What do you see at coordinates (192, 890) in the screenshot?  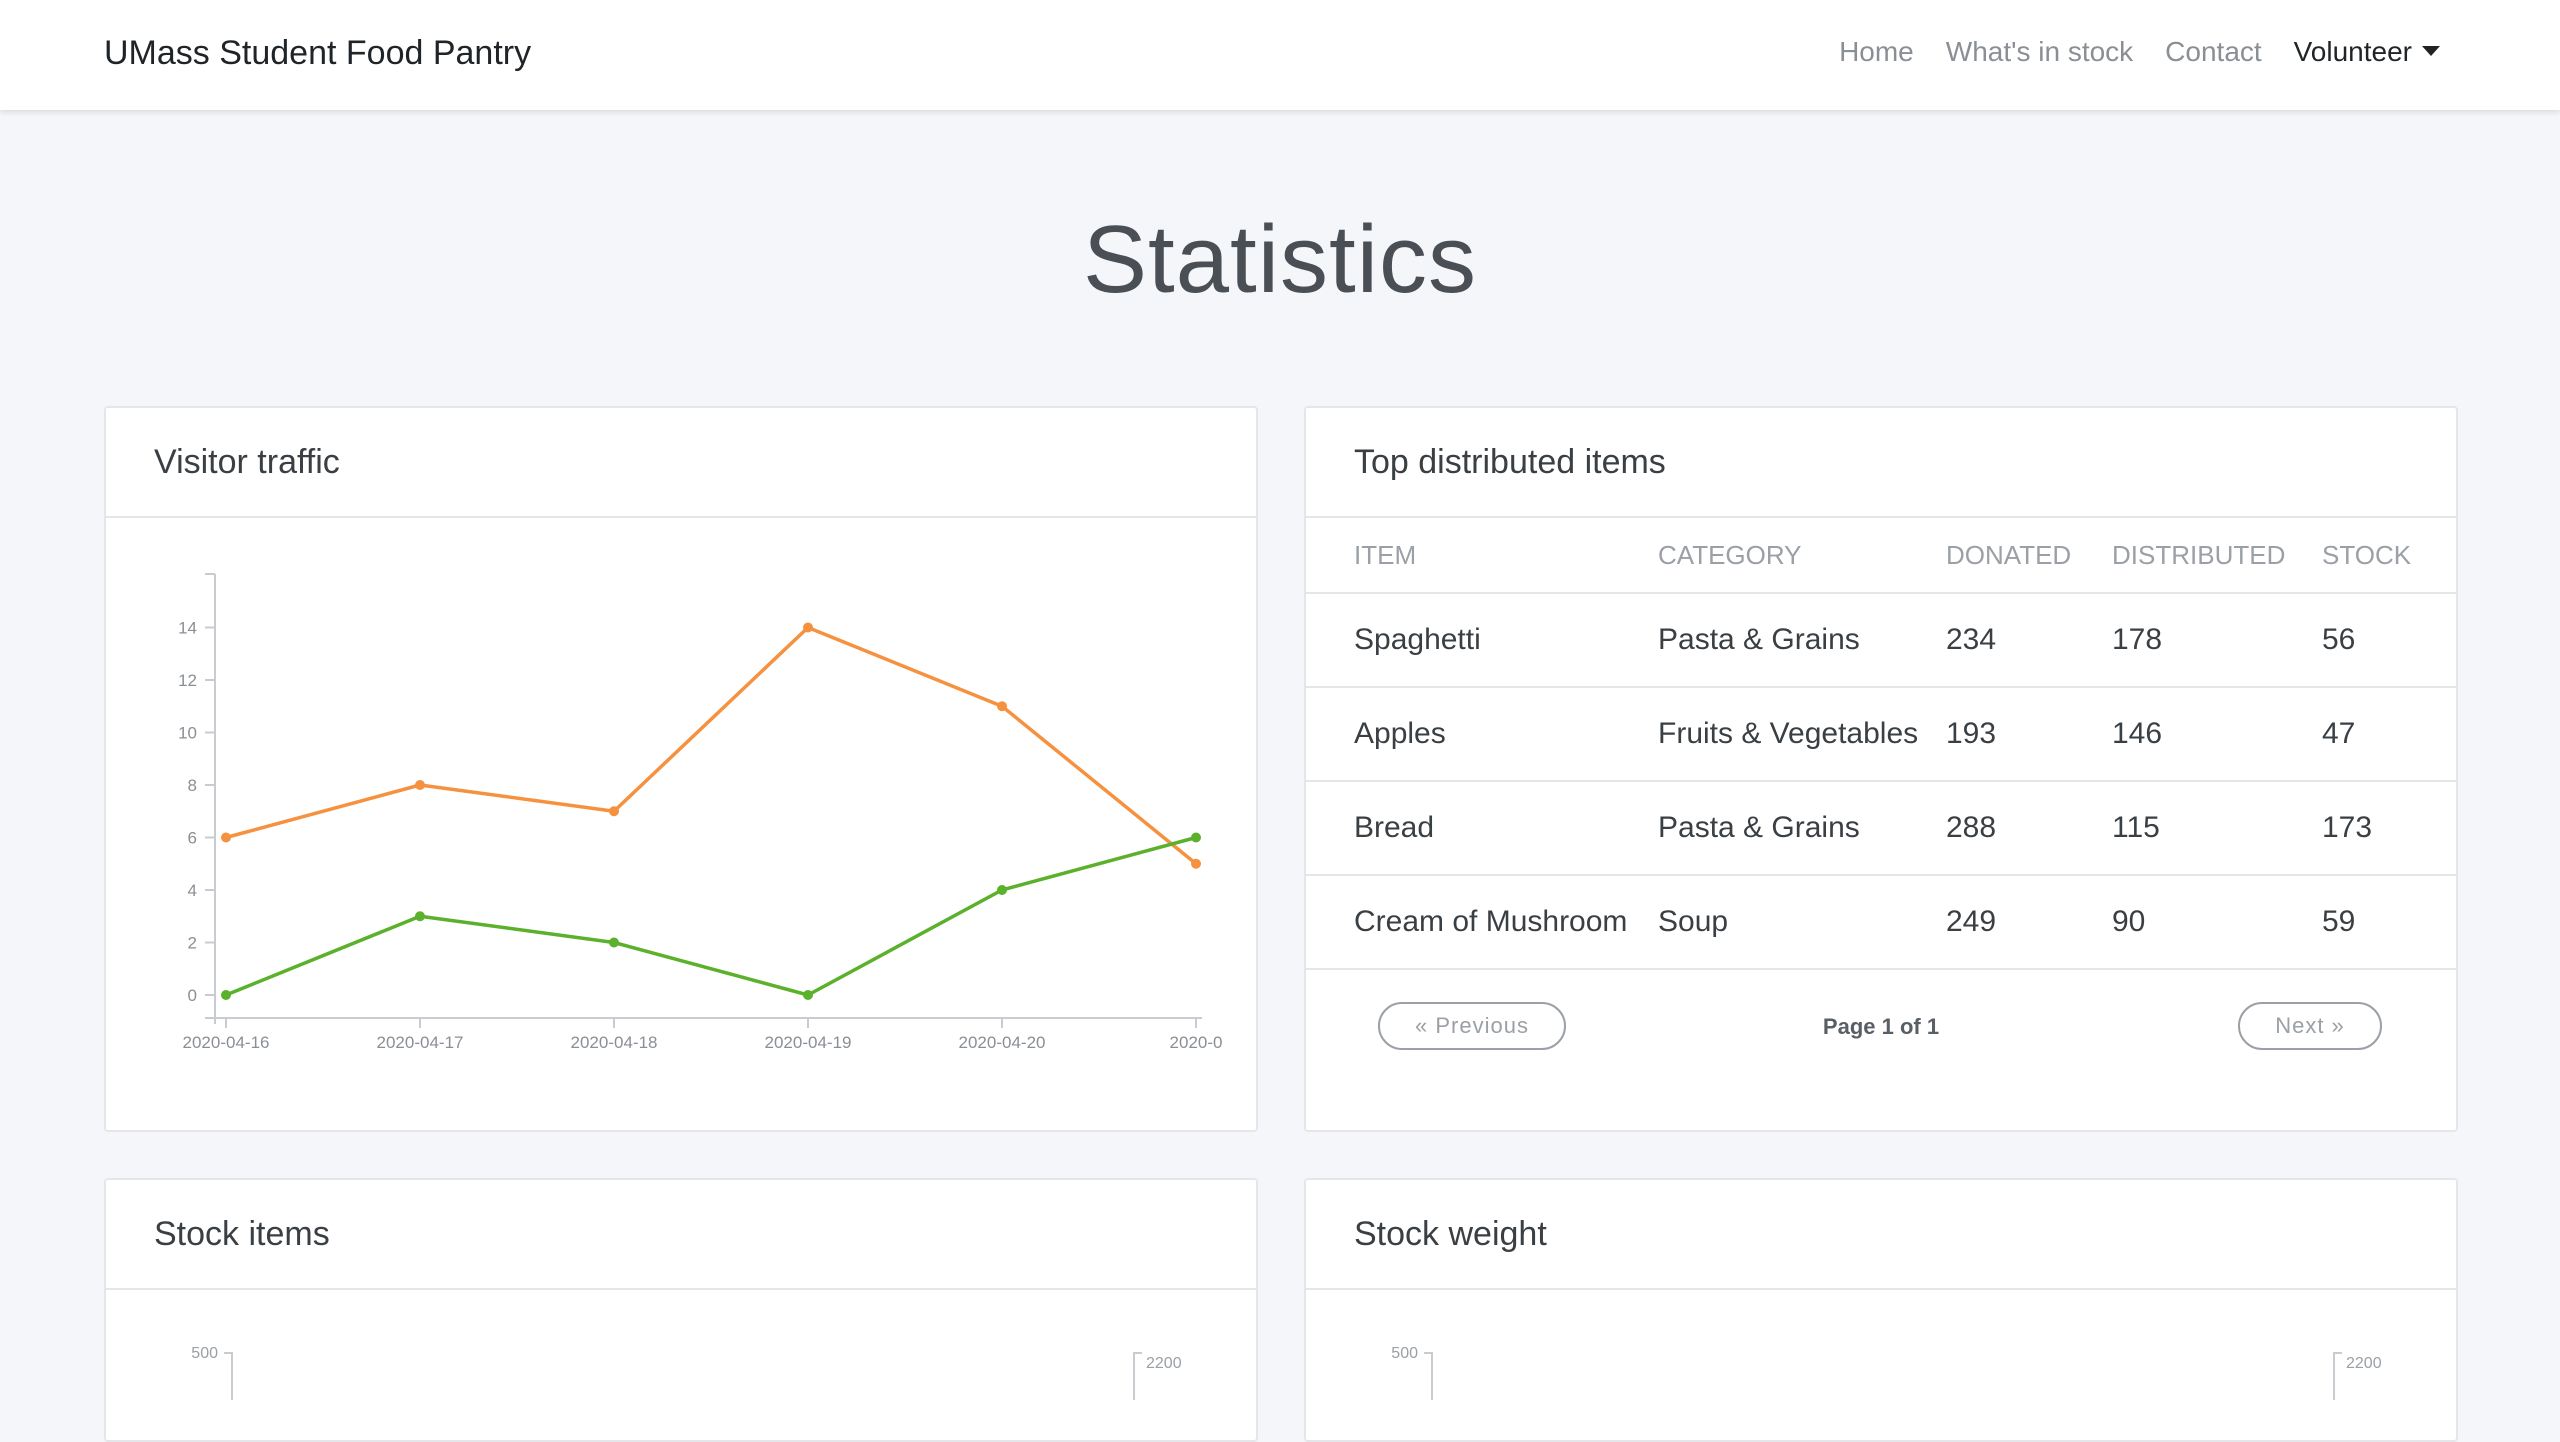 I see `y-tick-label: 4` at bounding box center [192, 890].